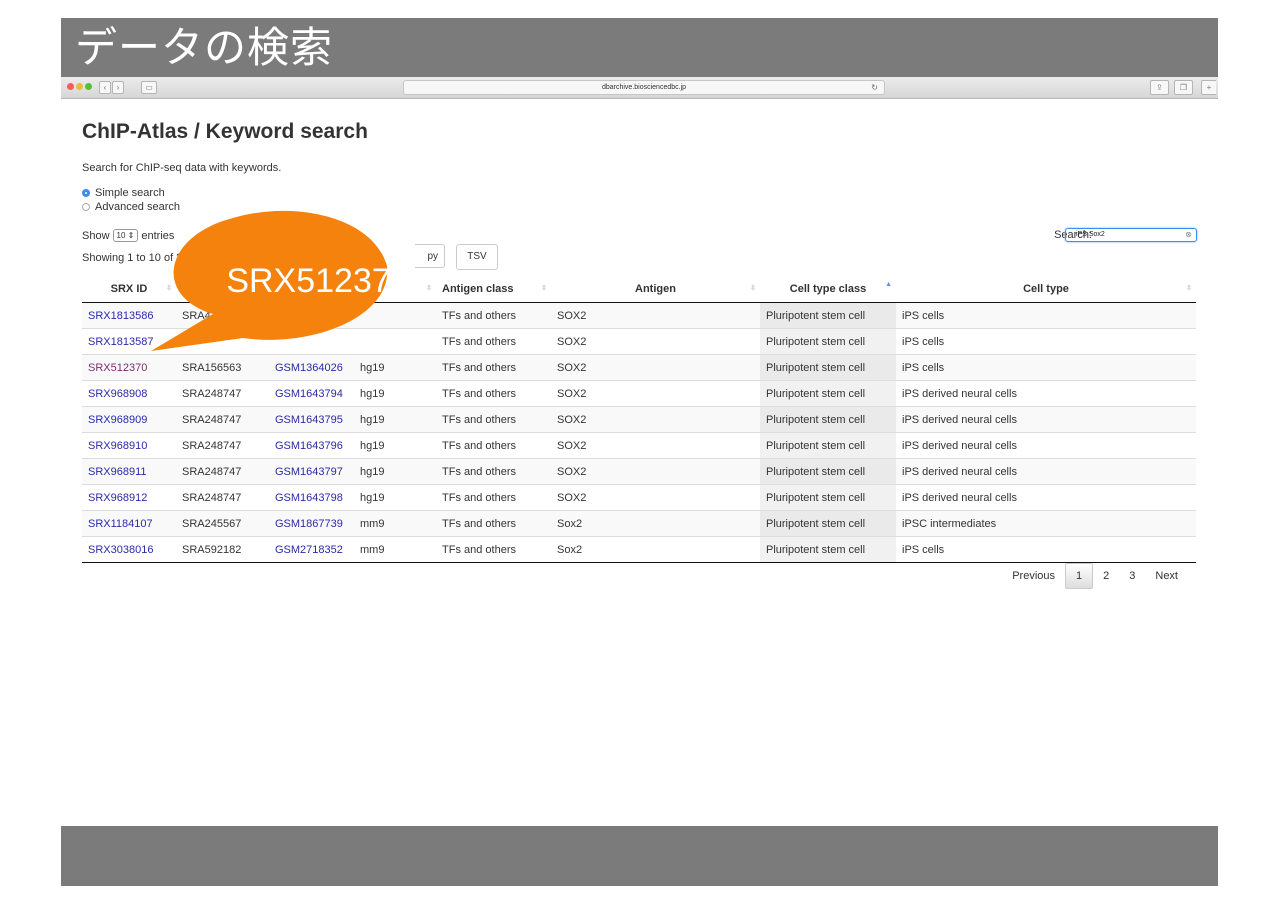 This screenshot has width=1280, height=904. I want to click on geo-id-link: GSM1643797, so click(309, 472).